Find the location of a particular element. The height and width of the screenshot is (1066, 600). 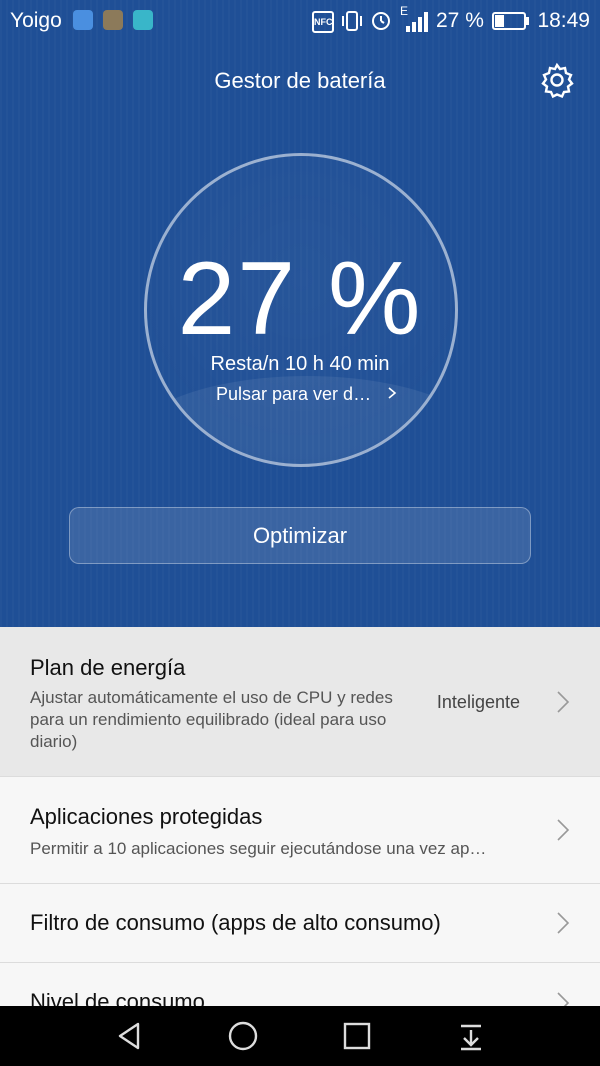

vibrate-icon is located at coordinates (352, 21).